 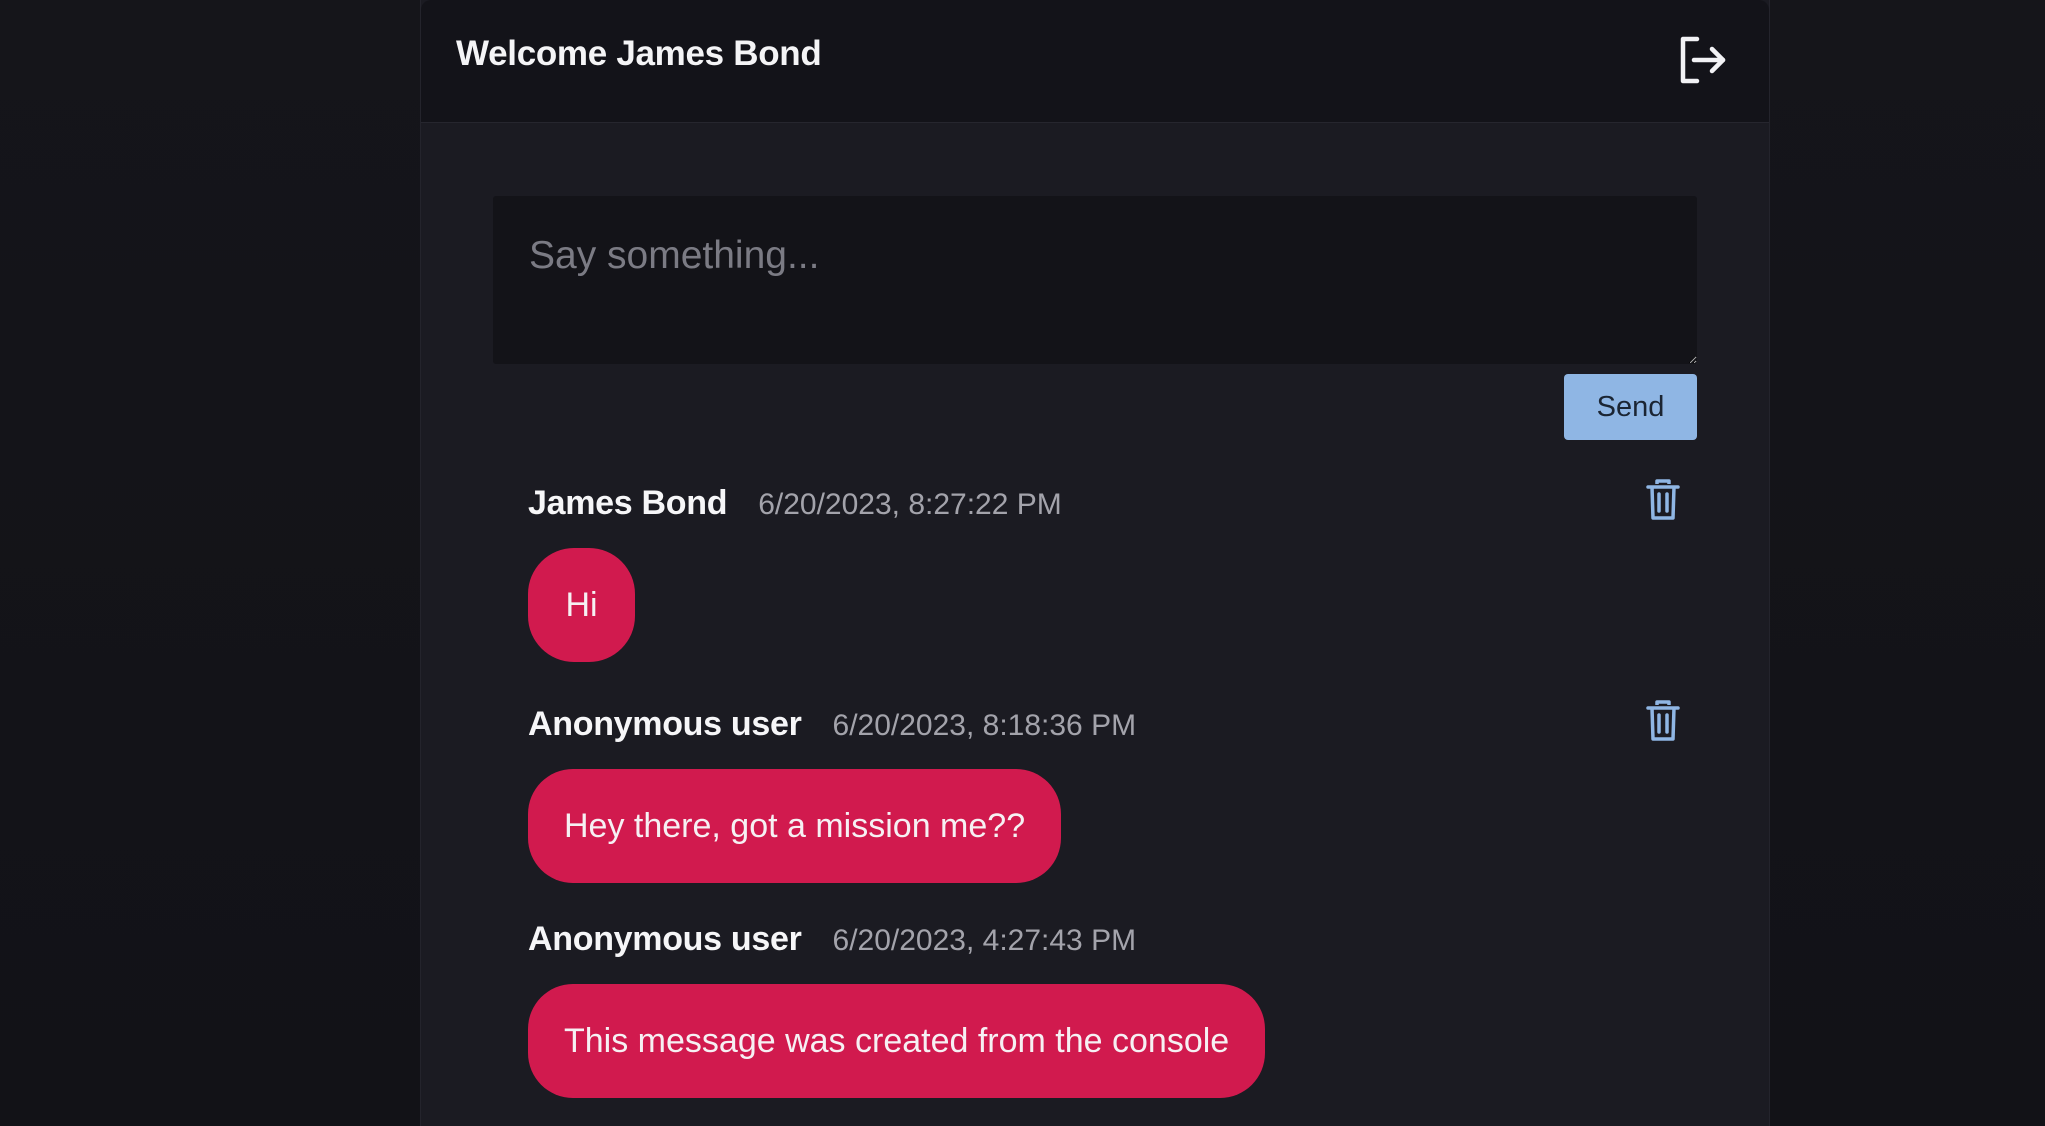 I want to click on message-meta: Anonymous user 6/20/2023, 8:18:36 PM, so click(x=1103, y=725).